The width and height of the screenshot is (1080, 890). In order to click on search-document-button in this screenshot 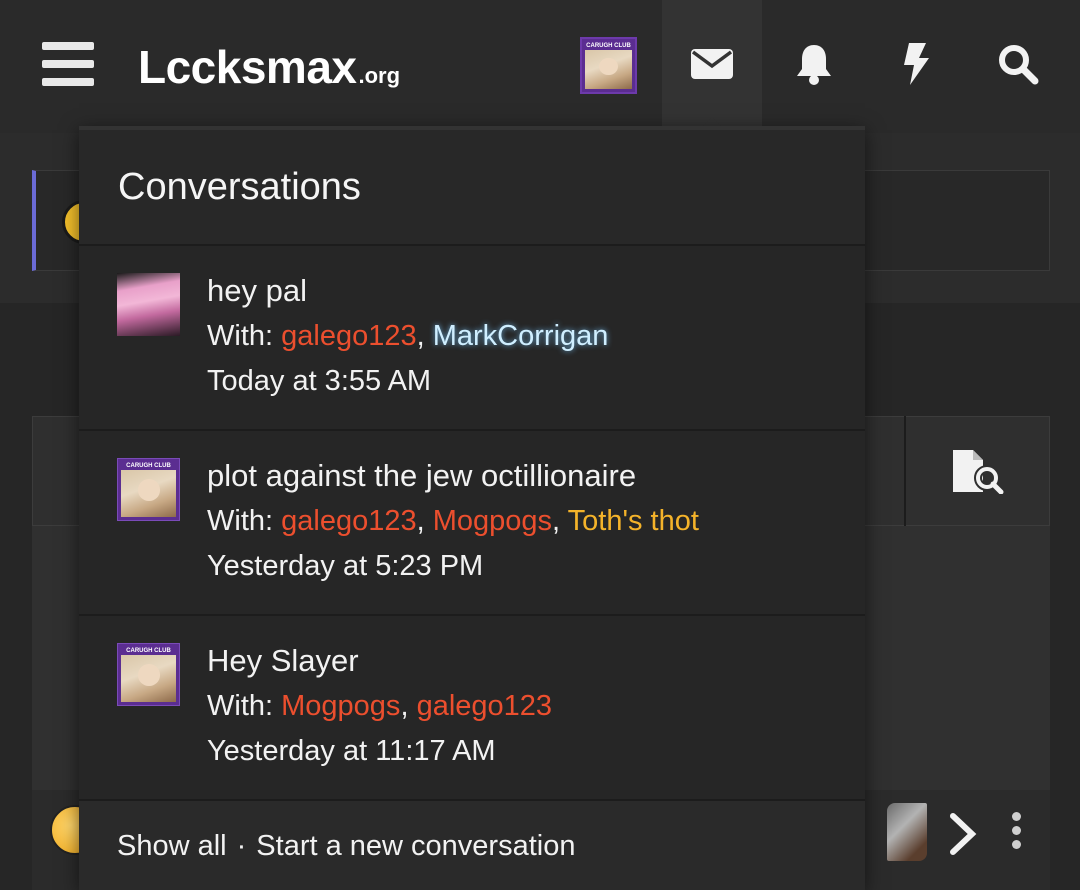, I will do `click(977, 471)`.